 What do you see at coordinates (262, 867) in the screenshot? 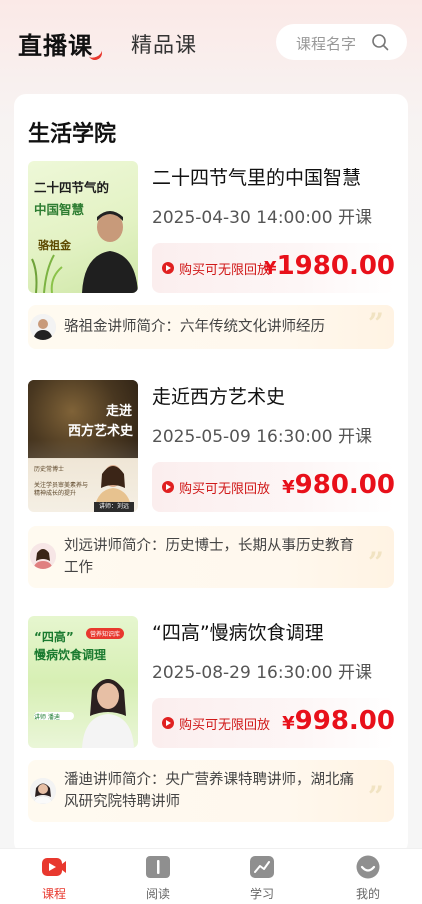
I see `chart-icon` at bounding box center [262, 867].